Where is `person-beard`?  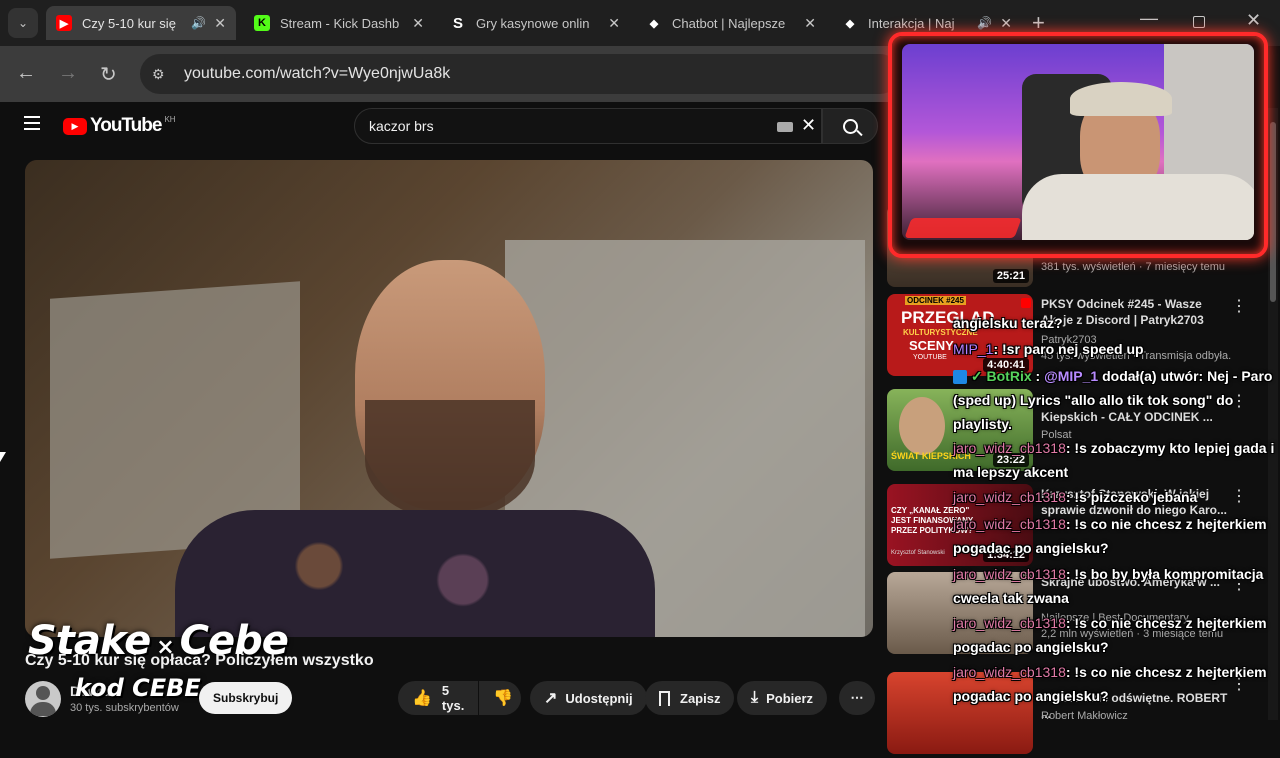 person-beard is located at coordinates (450, 460).